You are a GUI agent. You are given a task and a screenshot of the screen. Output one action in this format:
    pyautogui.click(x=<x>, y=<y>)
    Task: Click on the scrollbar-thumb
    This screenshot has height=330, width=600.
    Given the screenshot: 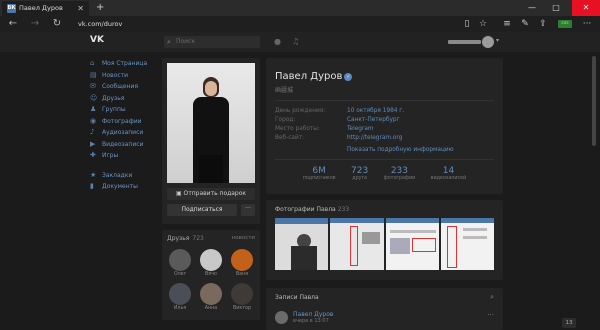 What is the action you would take?
    pyautogui.click(x=594, y=101)
    